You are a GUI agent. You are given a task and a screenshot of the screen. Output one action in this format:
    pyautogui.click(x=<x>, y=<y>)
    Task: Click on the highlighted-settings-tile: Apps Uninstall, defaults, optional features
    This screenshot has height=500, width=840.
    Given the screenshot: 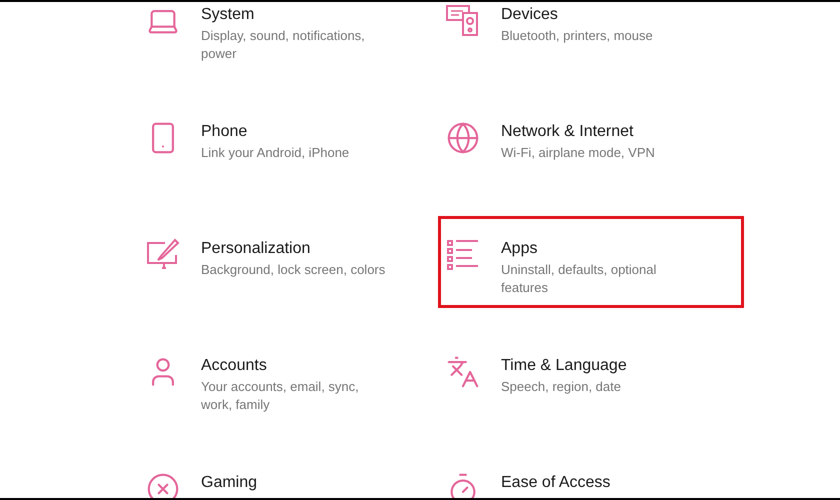 What is the action you would take?
    pyautogui.click(x=591, y=262)
    